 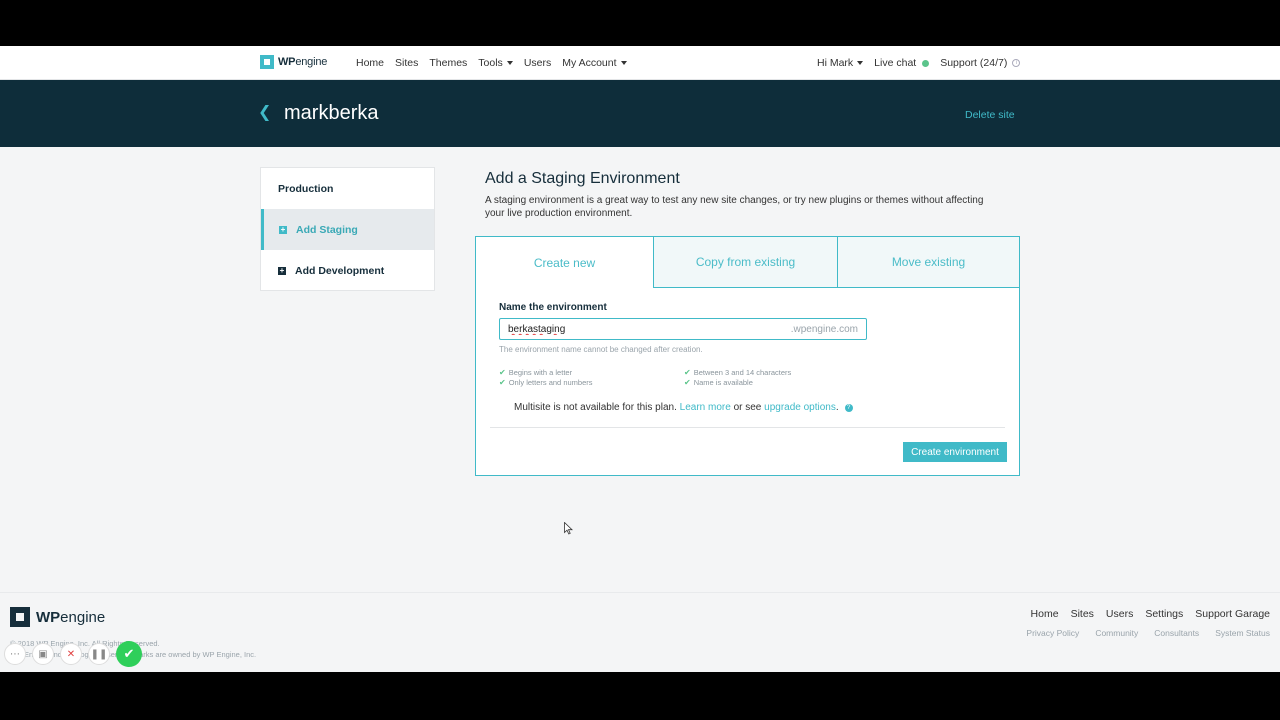 I want to click on sidebar-item-add-development: + Add Development, so click(x=347, y=270).